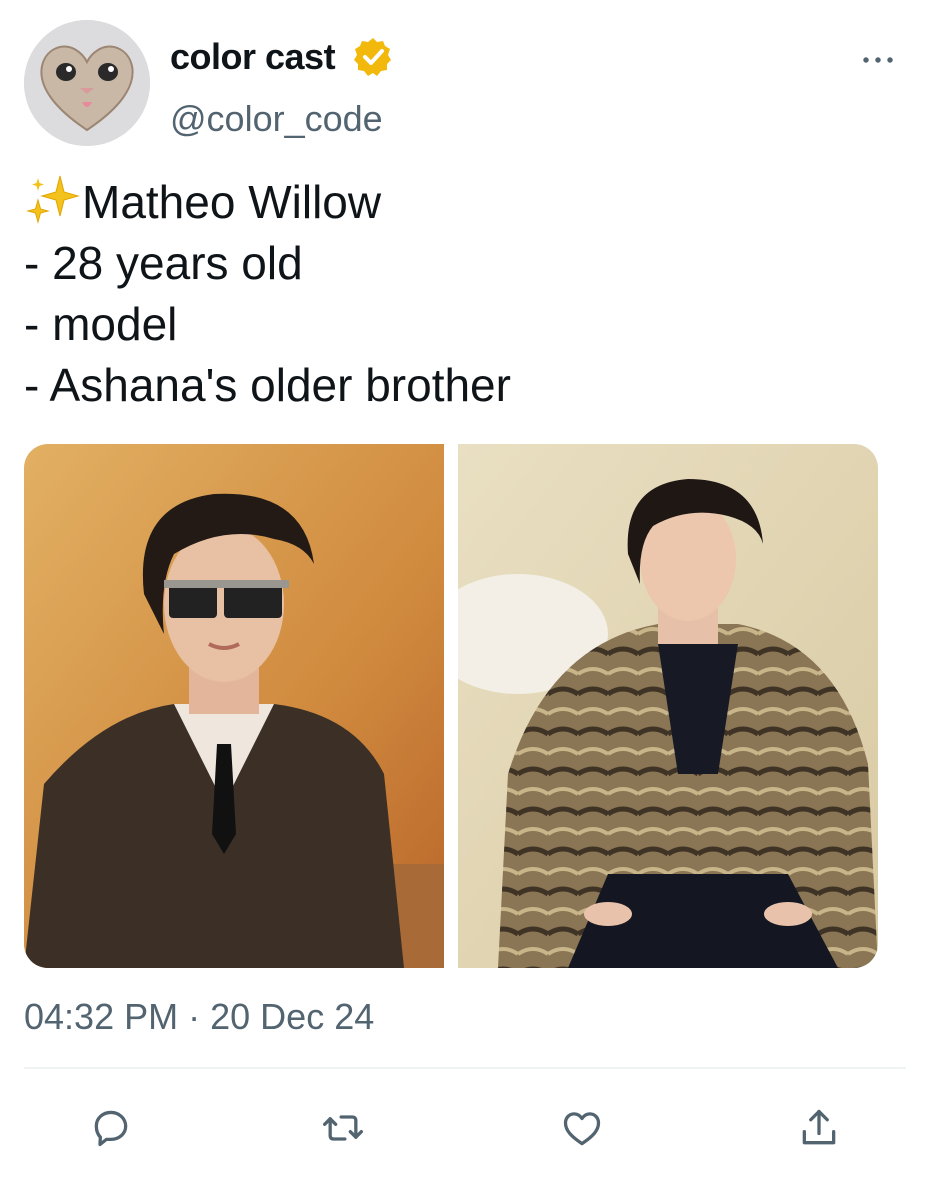 Image resolution: width=929 pixels, height=1200 pixels. What do you see at coordinates (276, 119) in the screenshot?
I see `handle: @color_code` at bounding box center [276, 119].